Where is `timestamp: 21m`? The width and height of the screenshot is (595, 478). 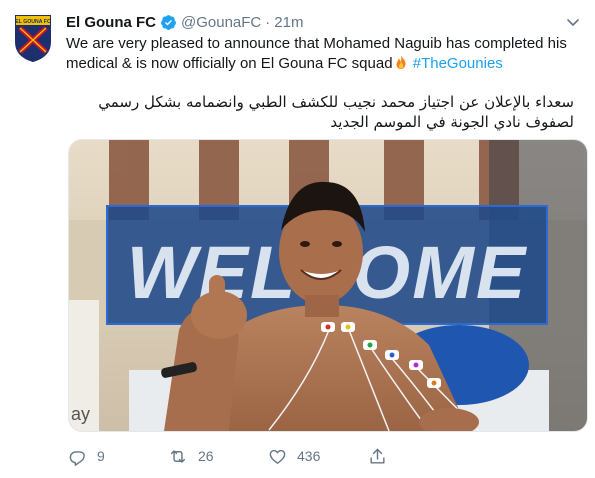 timestamp: 21m is located at coordinates (288, 22).